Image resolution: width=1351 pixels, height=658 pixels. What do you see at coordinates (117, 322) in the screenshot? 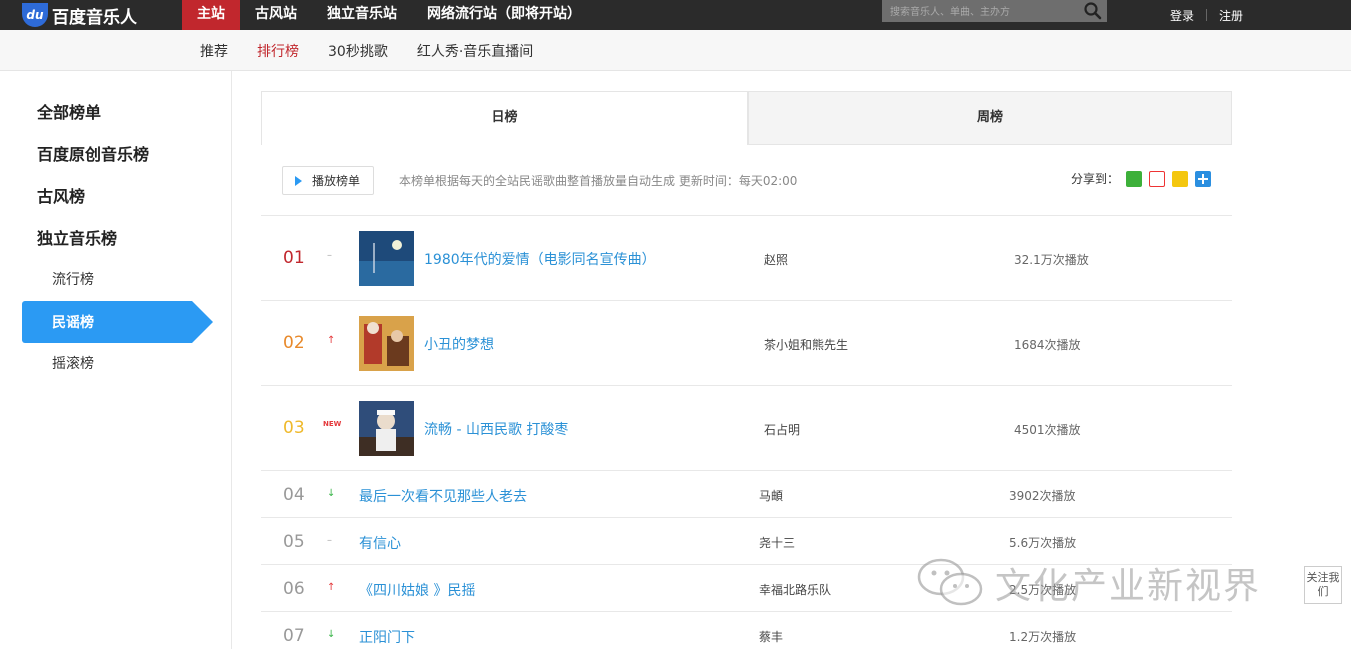
I see `sidebar-folk-chart: 民谣榜` at bounding box center [117, 322].